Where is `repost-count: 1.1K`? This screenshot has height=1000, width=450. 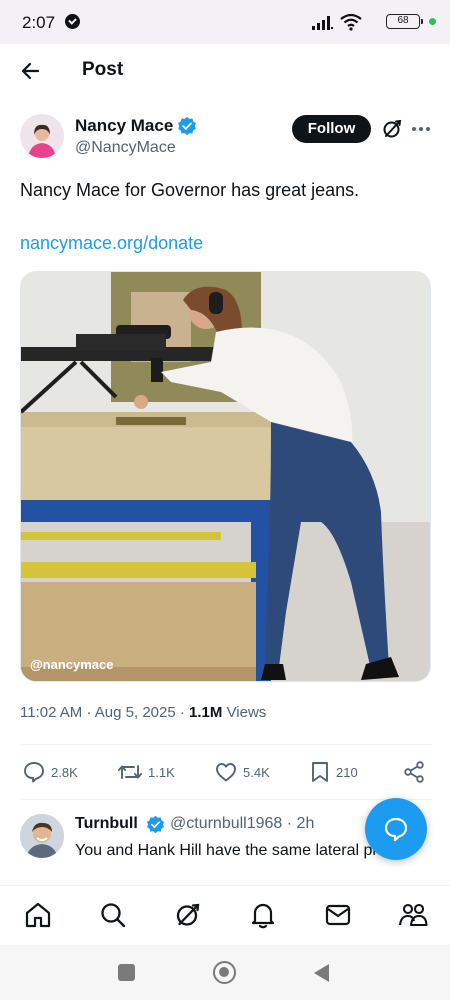
repost-count: 1.1K is located at coordinates (161, 772).